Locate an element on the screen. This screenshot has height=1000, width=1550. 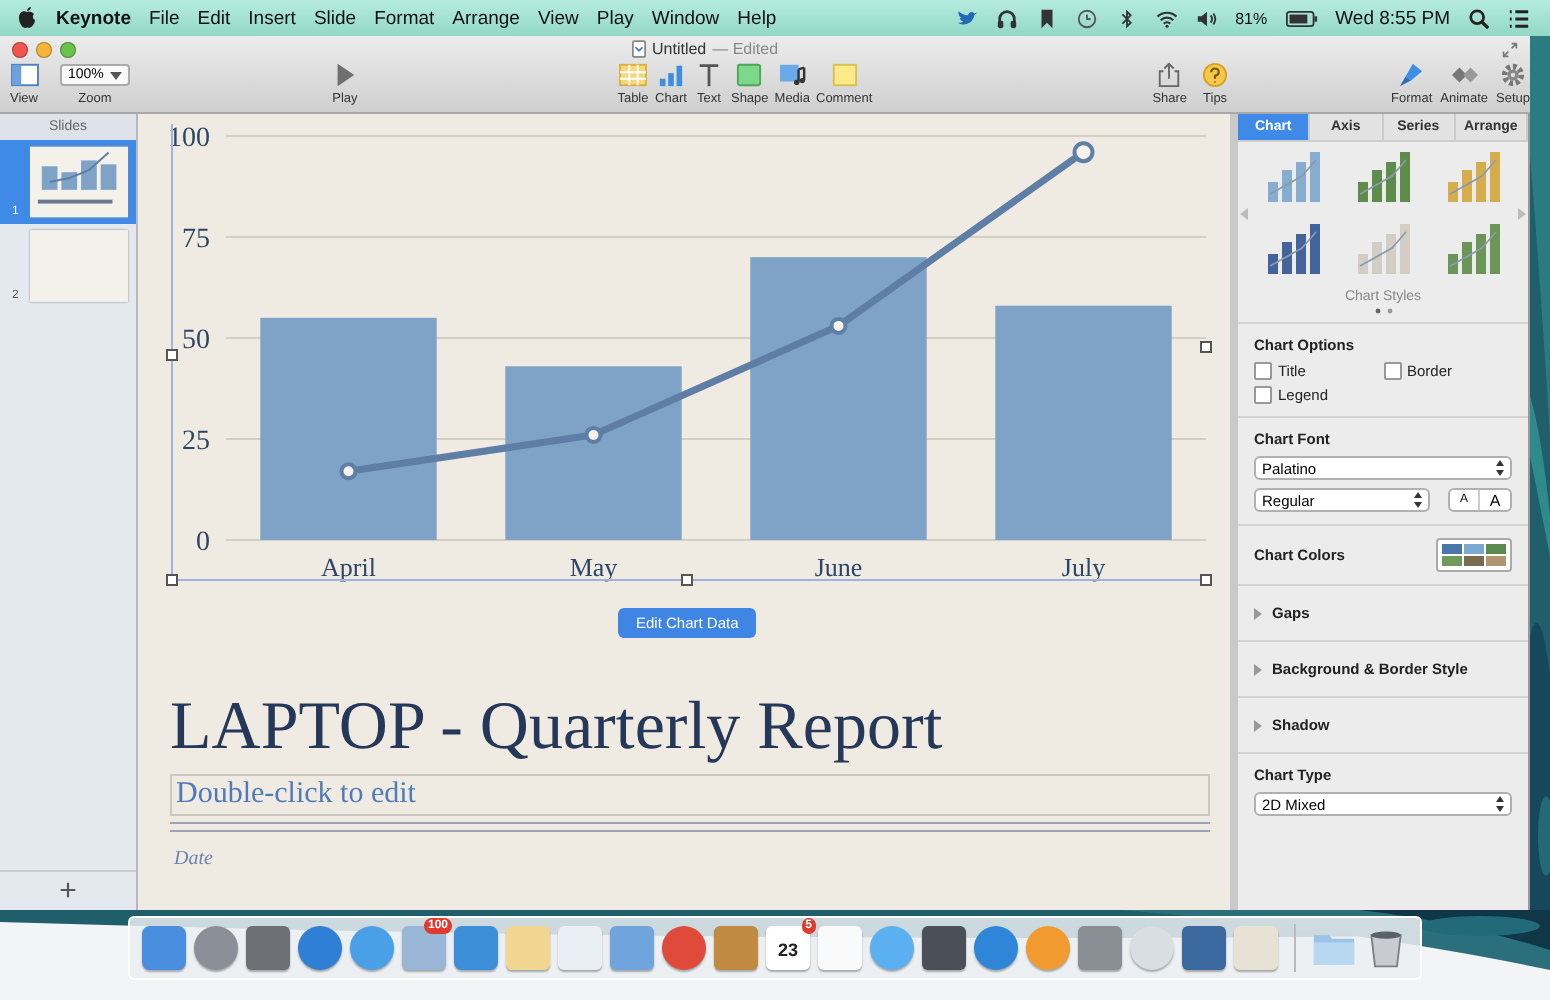
minimize-button is located at coordinates (44, 49).